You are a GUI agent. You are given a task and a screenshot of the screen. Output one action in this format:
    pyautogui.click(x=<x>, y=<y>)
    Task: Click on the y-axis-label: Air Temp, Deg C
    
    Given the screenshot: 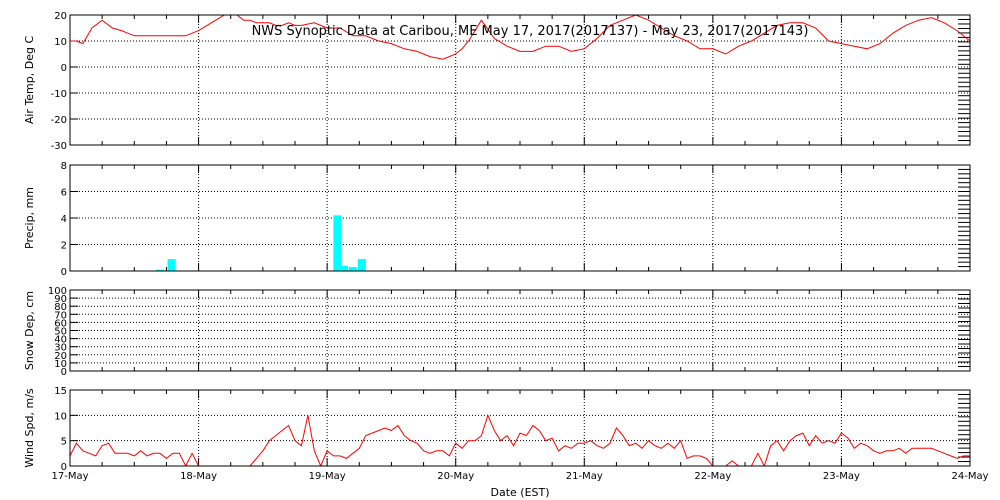 What is the action you would take?
    pyautogui.click(x=29, y=80)
    